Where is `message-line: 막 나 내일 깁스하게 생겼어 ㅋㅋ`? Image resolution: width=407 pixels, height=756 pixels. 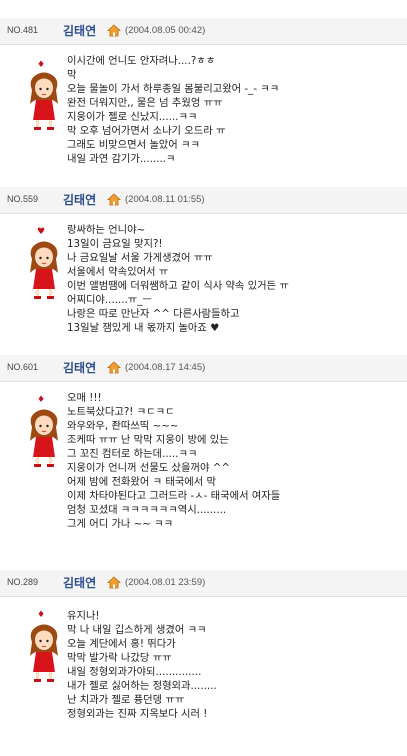
message-line: 막 나 내일 깁스하게 생겼어 ㅋㅋ is located at coordinates (137, 630).